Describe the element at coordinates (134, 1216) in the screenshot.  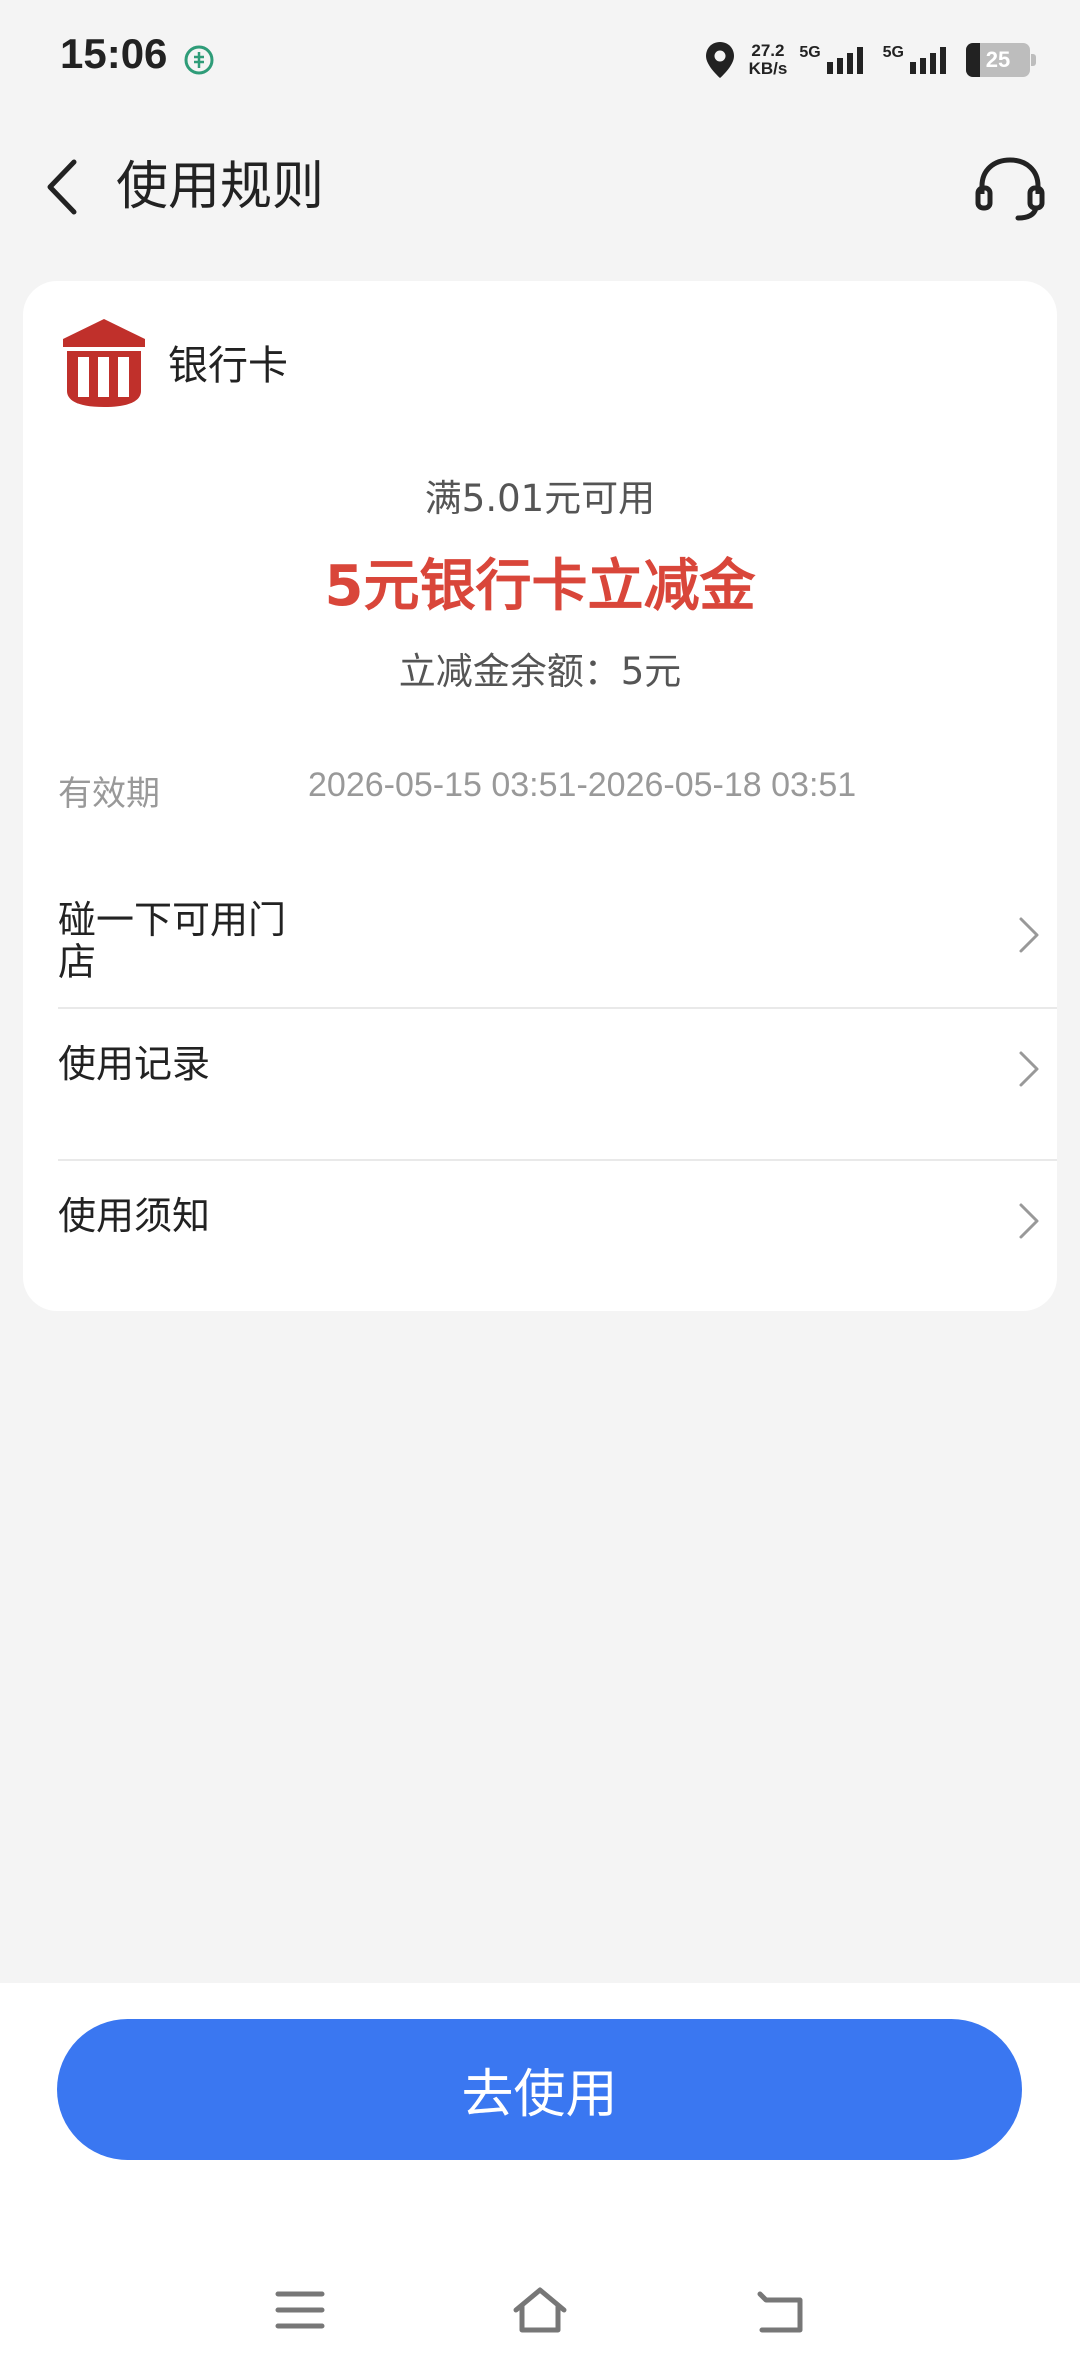
I see `row-label: 使用须知` at that location.